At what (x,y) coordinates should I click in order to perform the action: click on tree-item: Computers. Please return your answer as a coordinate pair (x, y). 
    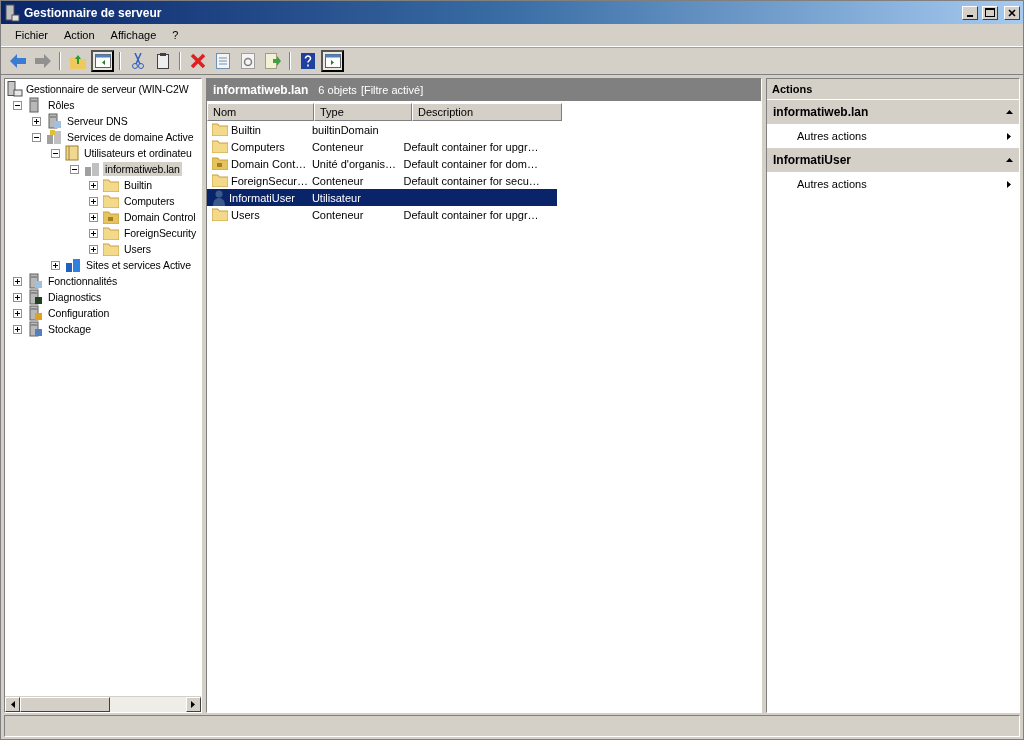
    Looking at the image, I should click on (149, 201).